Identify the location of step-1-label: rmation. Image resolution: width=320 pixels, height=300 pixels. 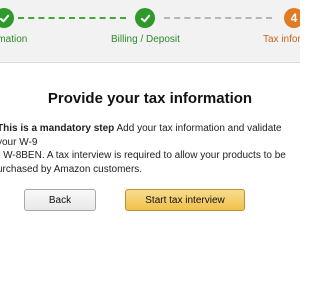
(14, 39).